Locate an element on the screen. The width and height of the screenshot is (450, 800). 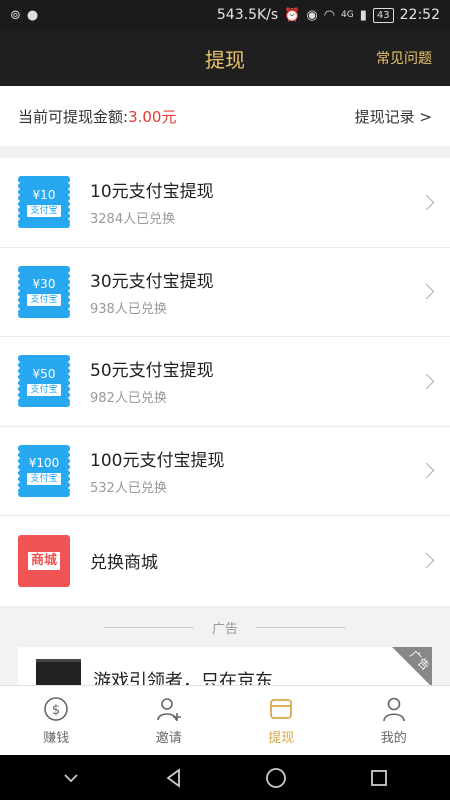
withdraw-option-100: ¥100 支付宝 100元支付宝提现 532人已兑换 is located at coordinates (225, 471).